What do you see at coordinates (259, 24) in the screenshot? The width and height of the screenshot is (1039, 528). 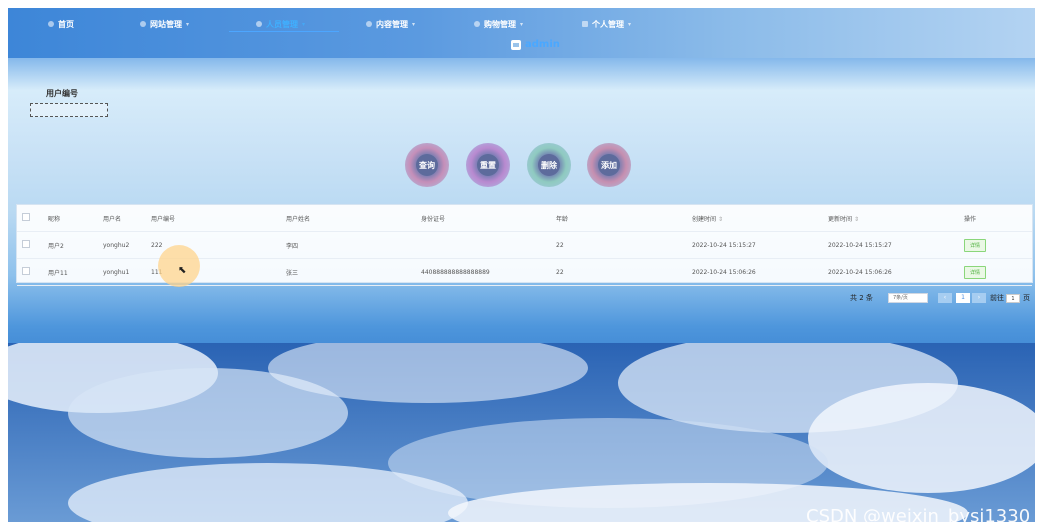 I see `people-icon` at bounding box center [259, 24].